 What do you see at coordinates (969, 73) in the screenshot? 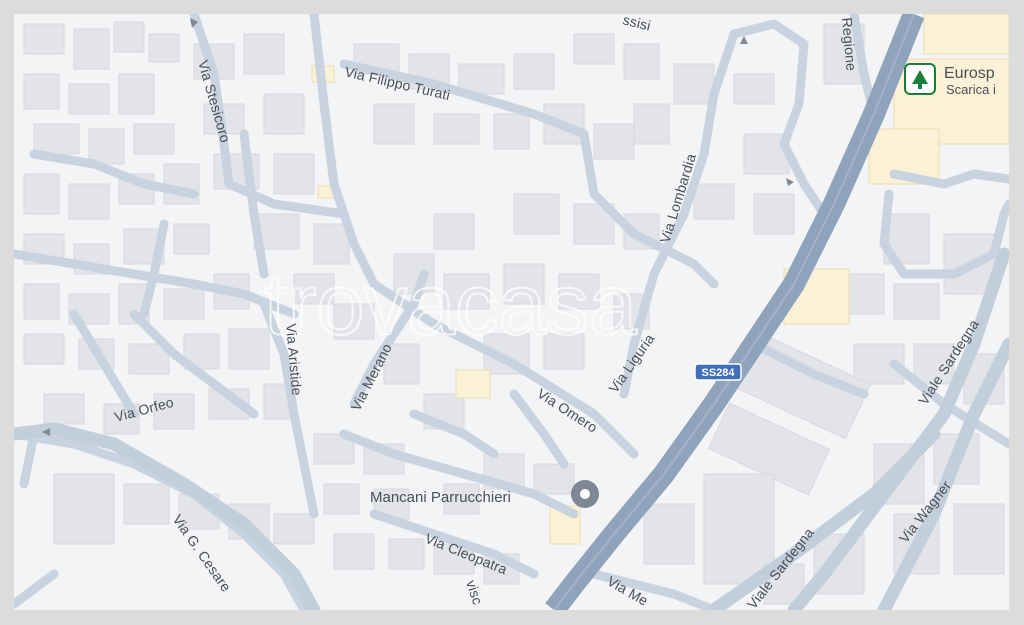
I see `store-name: Eurosp` at bounding box center [969, 73].